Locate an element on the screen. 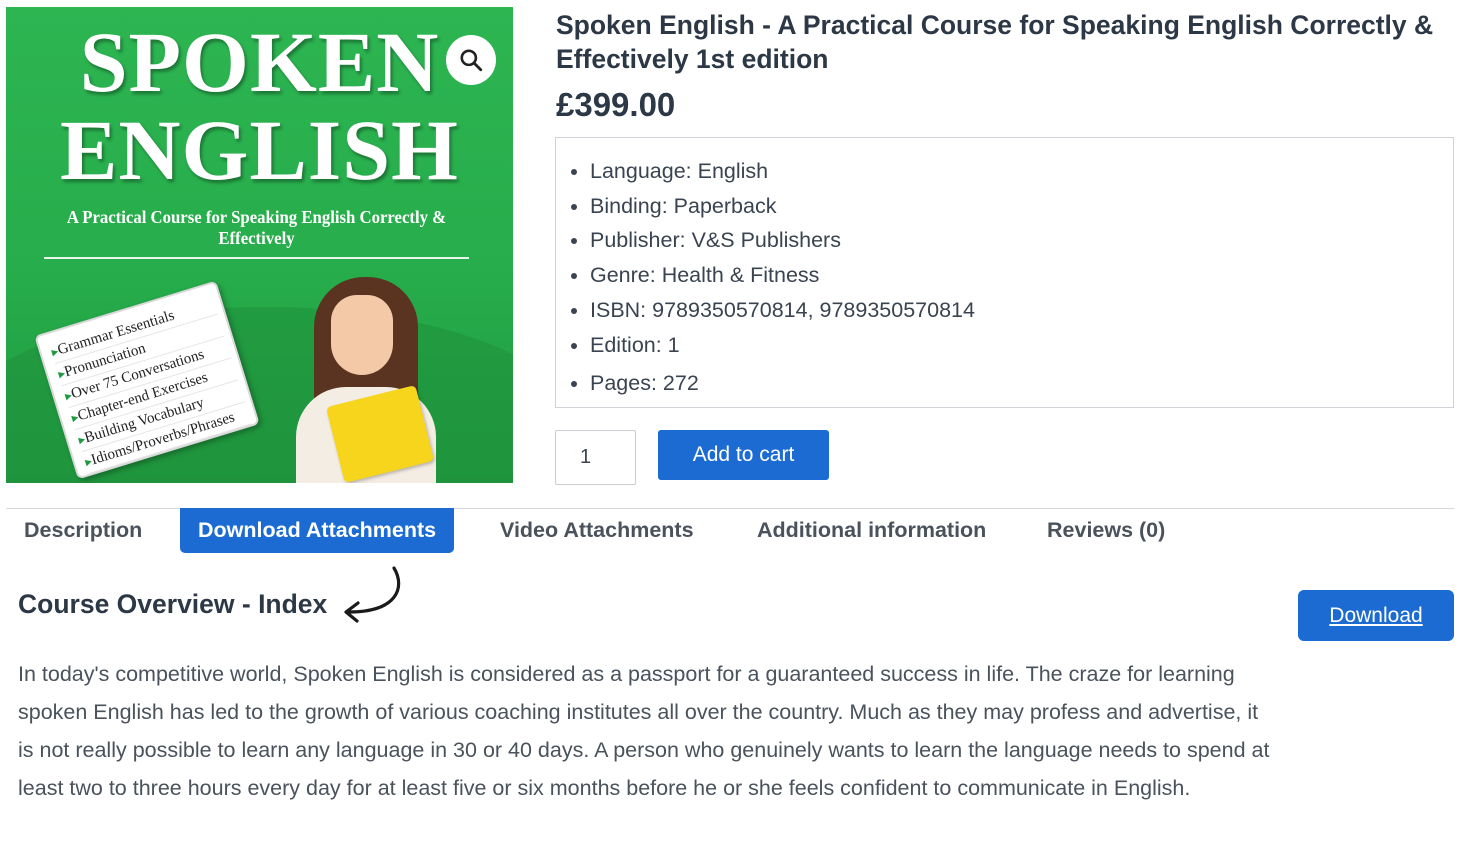  cover-title-line2: ENGLISH is located at coordinates (259, 150).